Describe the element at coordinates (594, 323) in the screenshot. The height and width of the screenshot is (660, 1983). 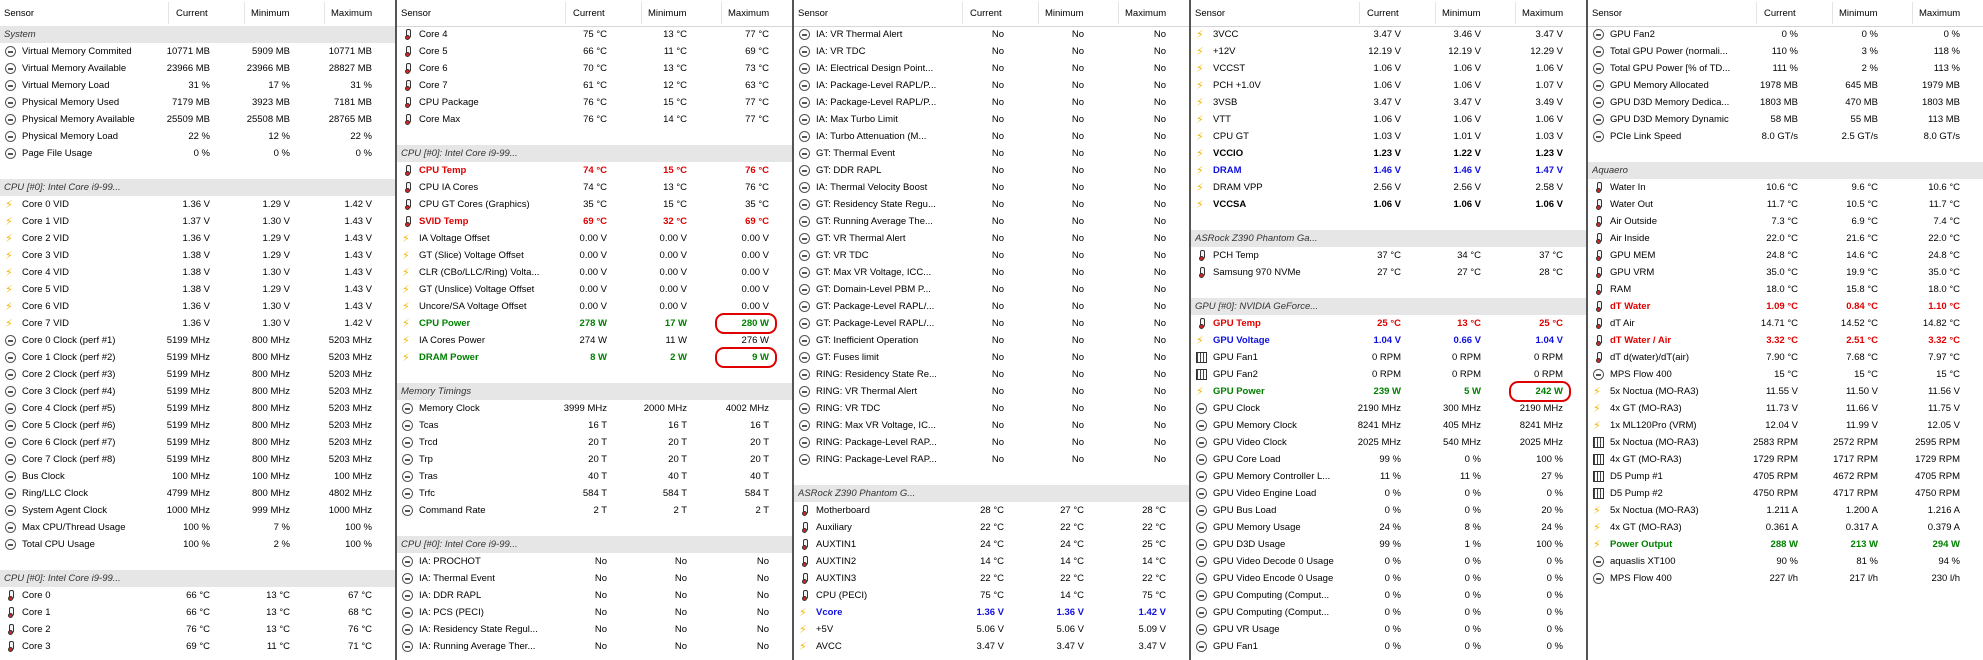
I see `sensor-row: CPU Power278 W17 W280 W` at that location.